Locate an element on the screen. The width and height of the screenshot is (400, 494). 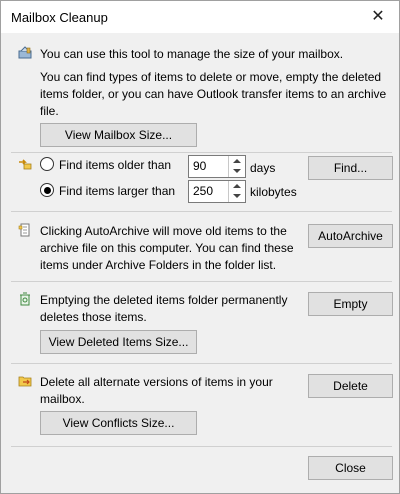
mailbox-desc-line-3: file. is located at coordinates (49, 111).